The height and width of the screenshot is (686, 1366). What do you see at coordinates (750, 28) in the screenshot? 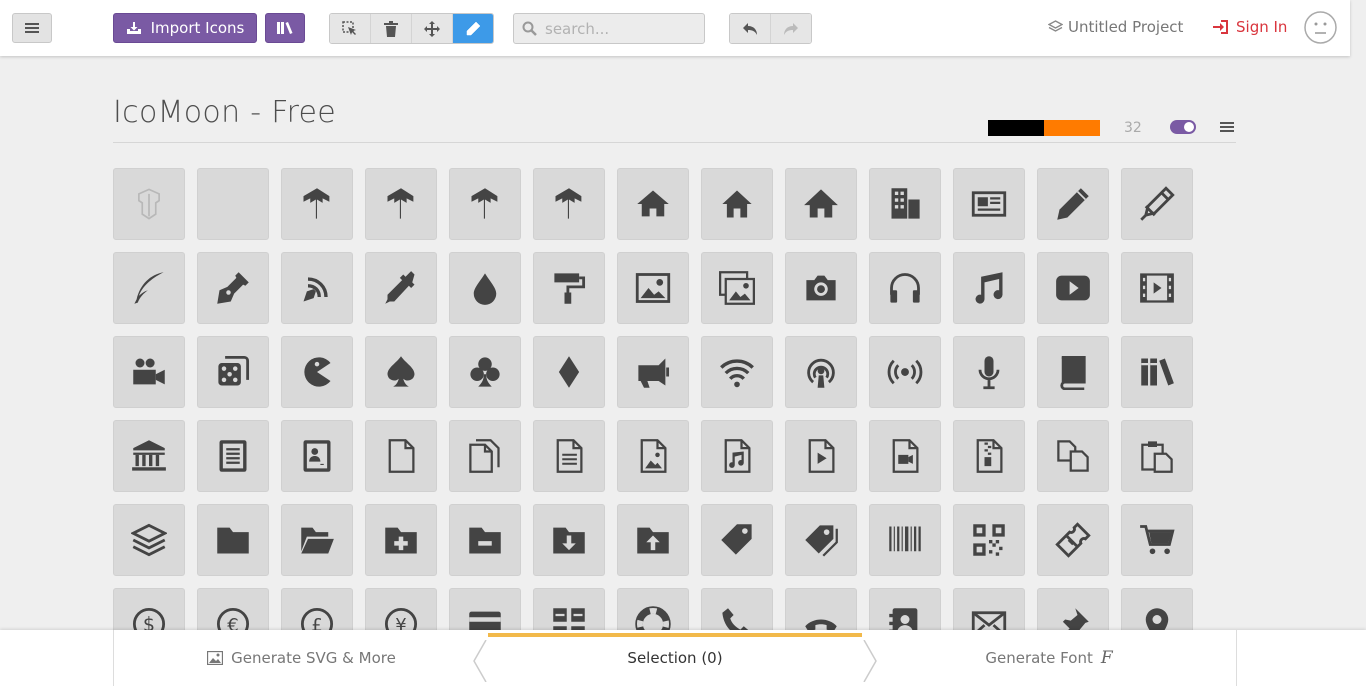
I see `undo-button` at bounding box center [750, 28].